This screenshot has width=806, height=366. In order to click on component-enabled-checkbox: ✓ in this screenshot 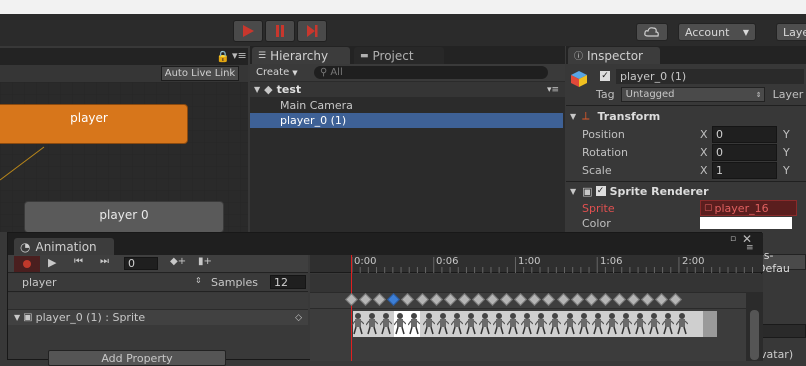, I will do `click(600, 191)`.